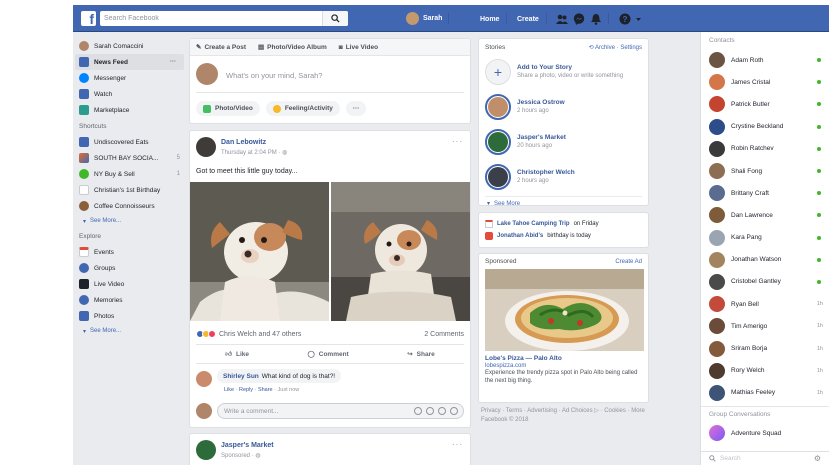  I want to click on nav-home-link: Home, so click(489, 19).